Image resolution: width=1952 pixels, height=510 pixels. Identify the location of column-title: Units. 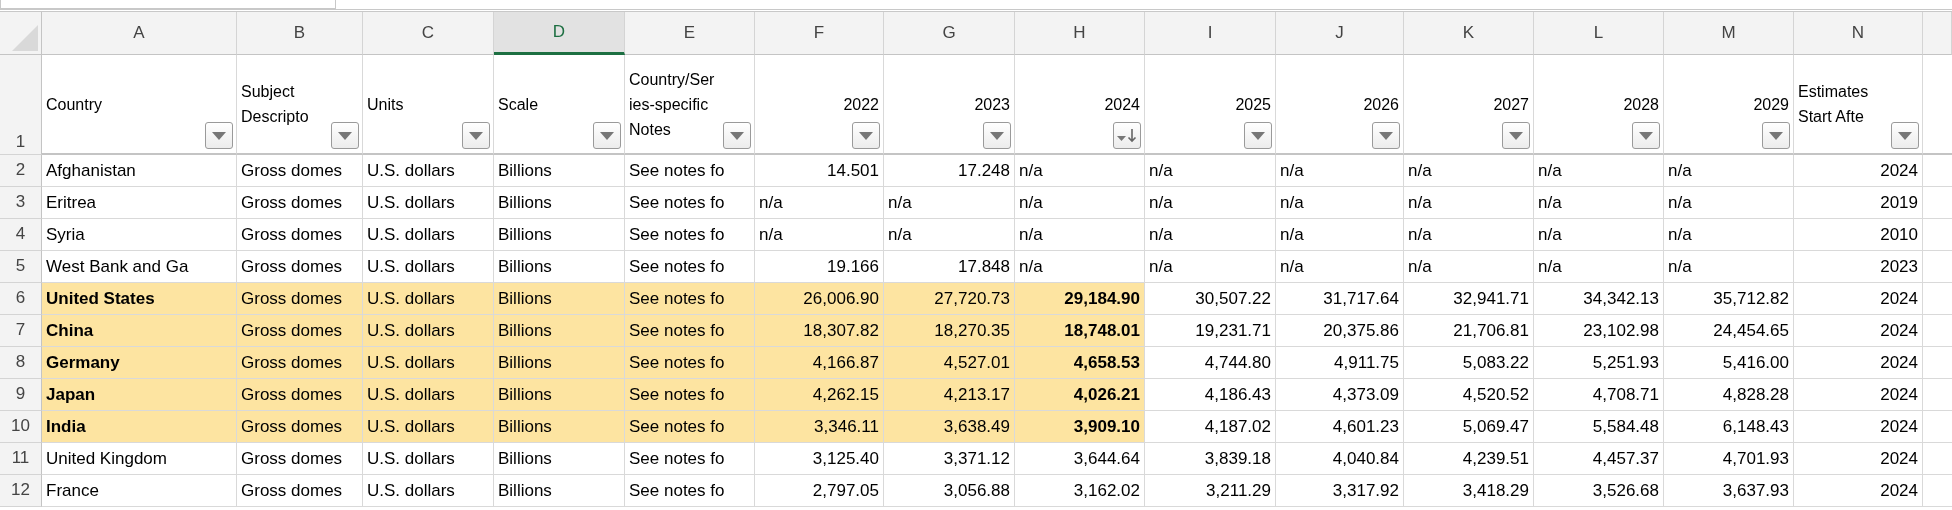
(385, 104).